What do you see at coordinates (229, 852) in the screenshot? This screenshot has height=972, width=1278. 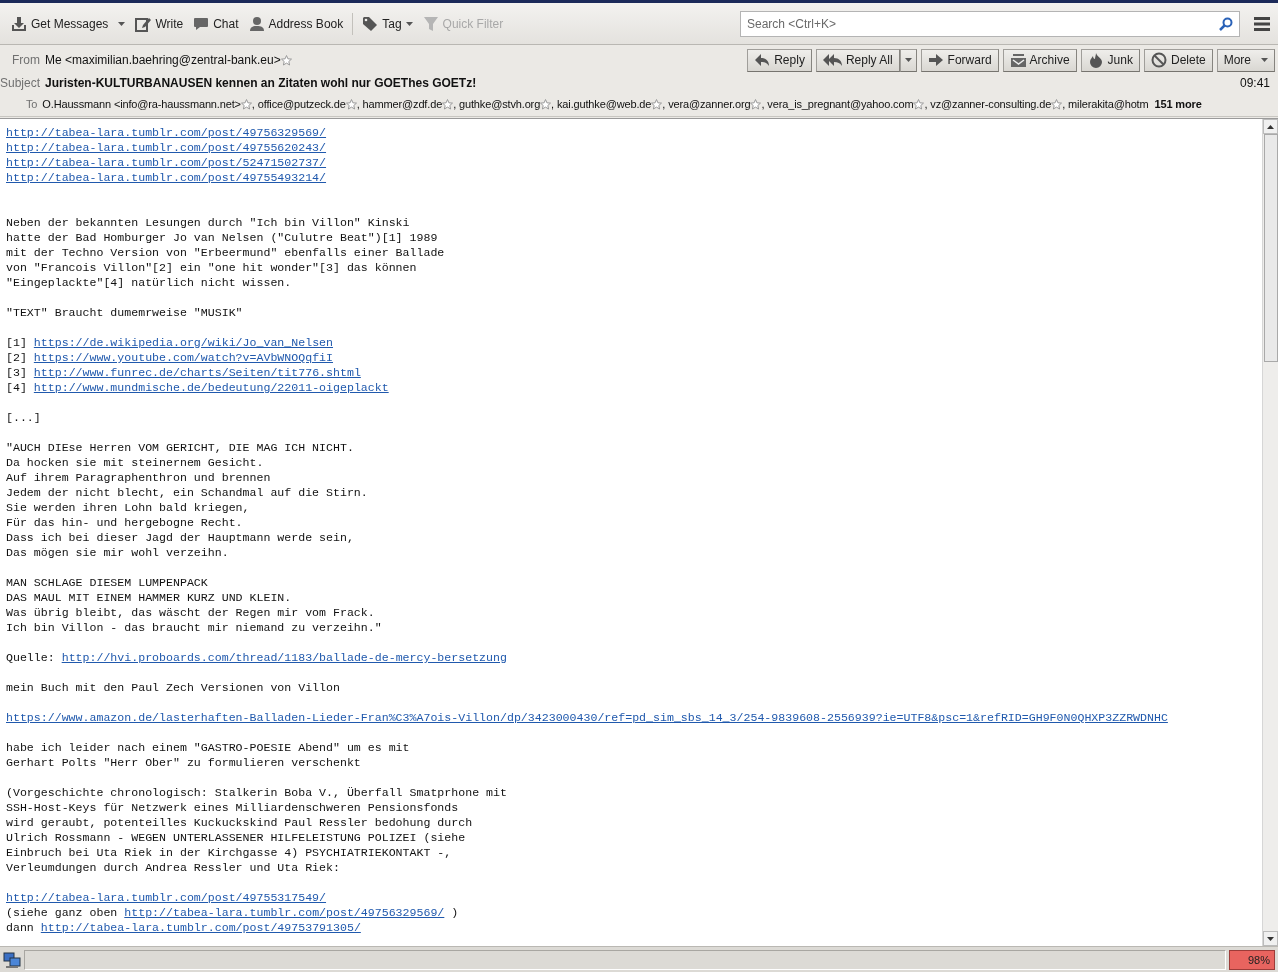 I see `text-line: Einbruch bei Uta Riek in der Kirchgasse 4) PSYCHIATRIEKONTAKT -,` at bounding box center [229, 852].